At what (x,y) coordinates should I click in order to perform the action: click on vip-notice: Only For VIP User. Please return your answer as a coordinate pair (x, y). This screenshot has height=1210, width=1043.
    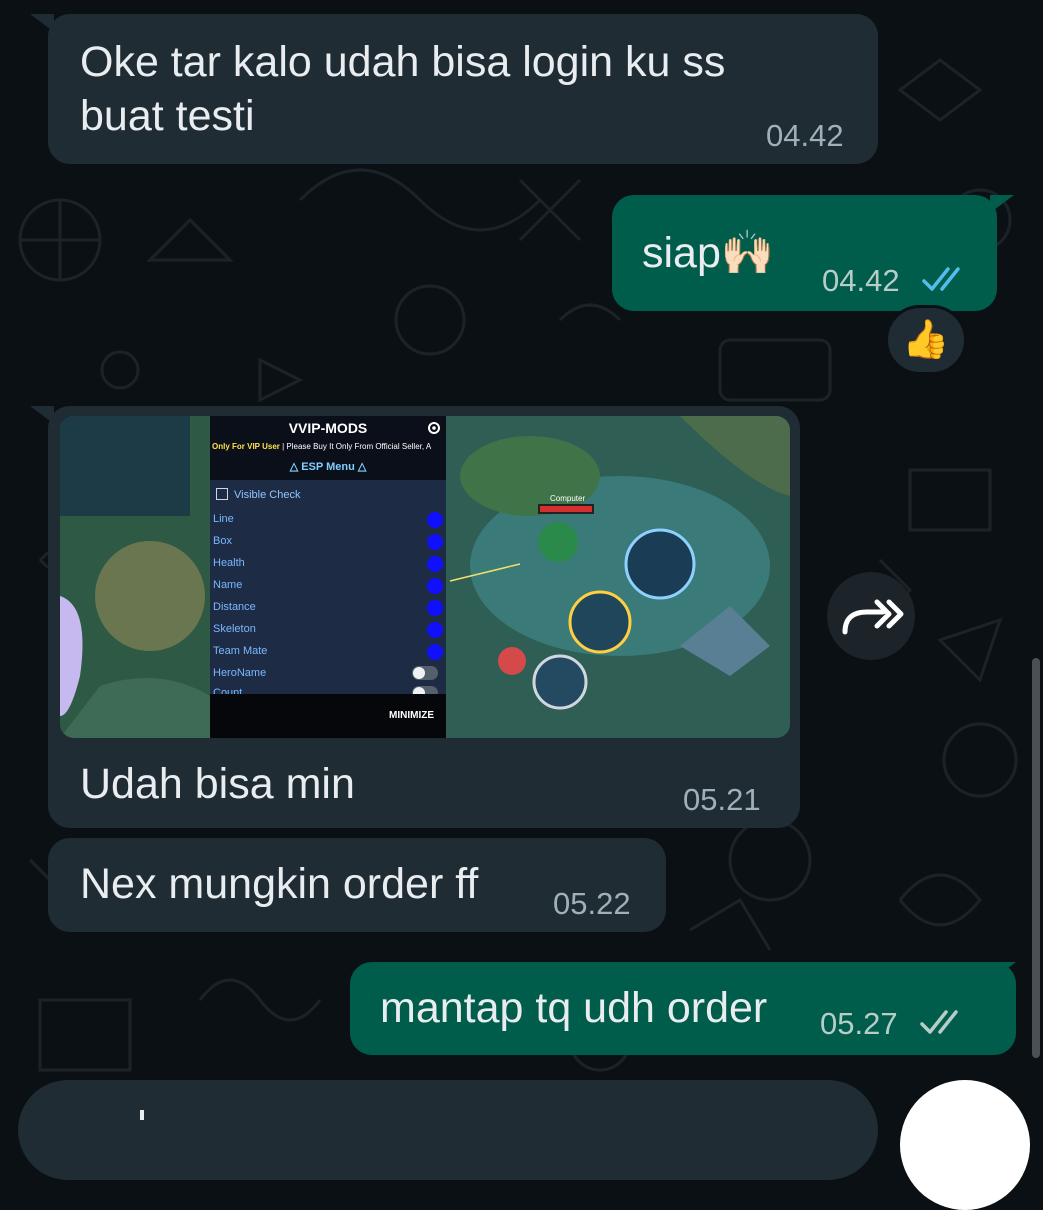
    Looking at the image, I should click on (246, 446).